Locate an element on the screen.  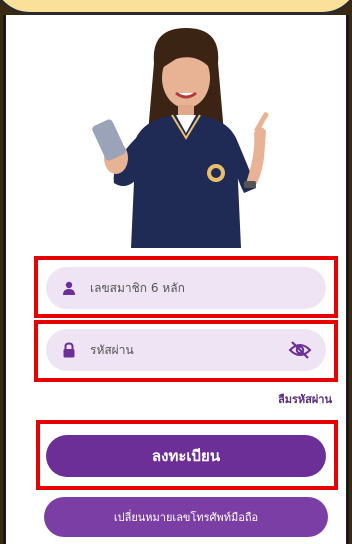
top-banner is located at coordinates (176, 7).